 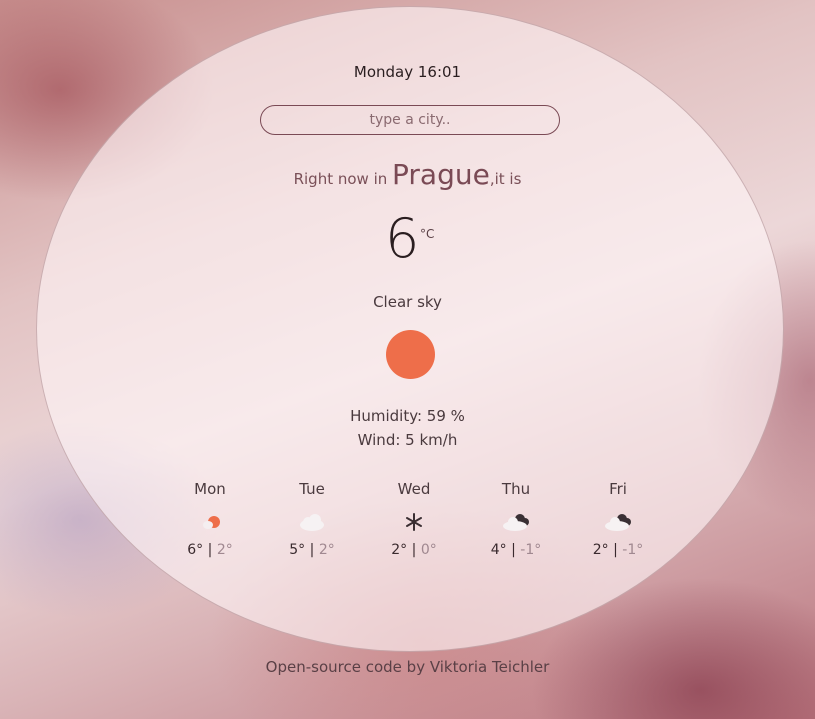 I want to click on forecast-high: 5°, so click(x=297, y=550).